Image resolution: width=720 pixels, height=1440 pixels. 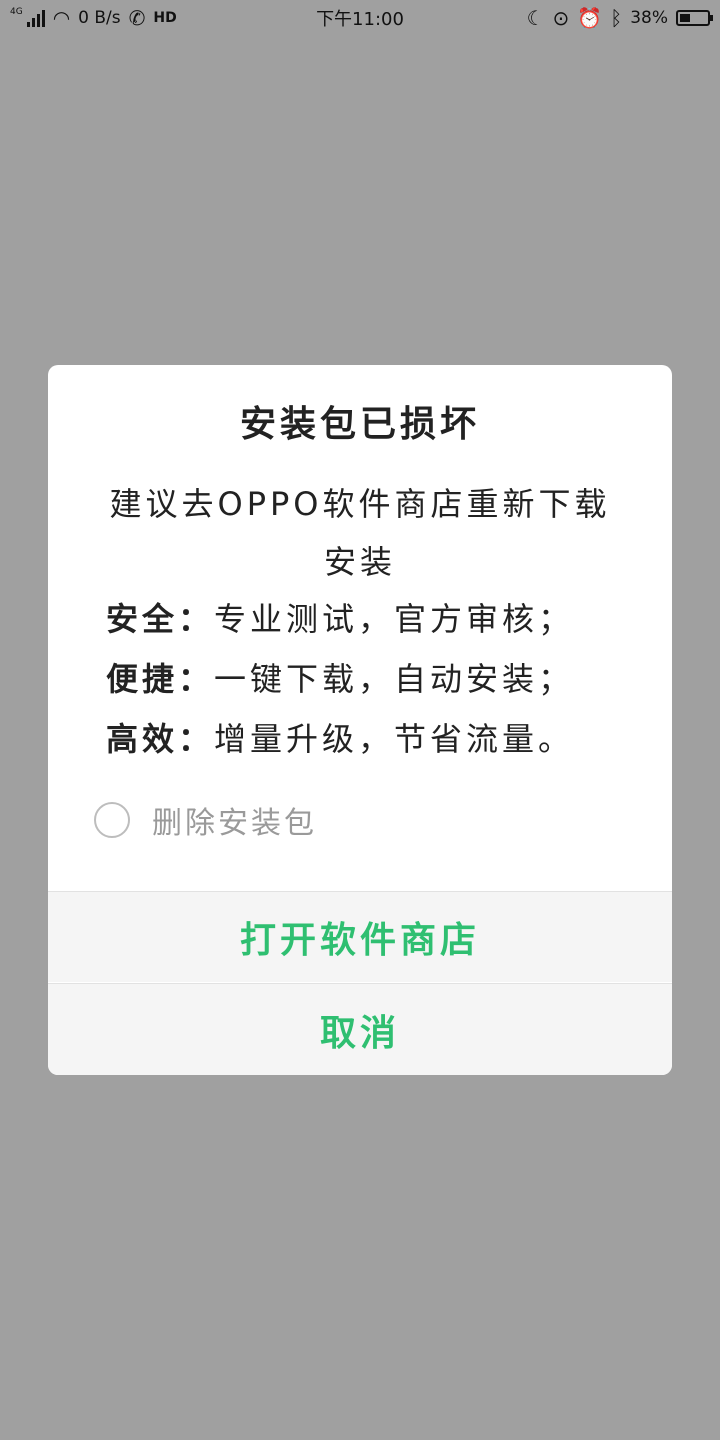 What do you see at coordinates (394, 619) in the screenshot?
I see `feature-value: 专业测试，官方审核；` at bounding box center [394, 619].